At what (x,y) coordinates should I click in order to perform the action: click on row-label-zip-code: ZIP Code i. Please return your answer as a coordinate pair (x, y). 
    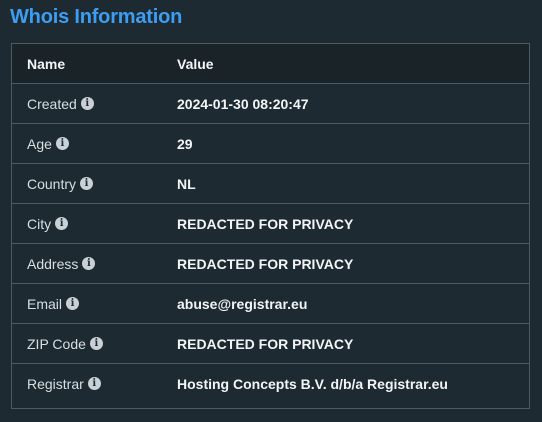
    Looking at the image, I should click on (65, 343).